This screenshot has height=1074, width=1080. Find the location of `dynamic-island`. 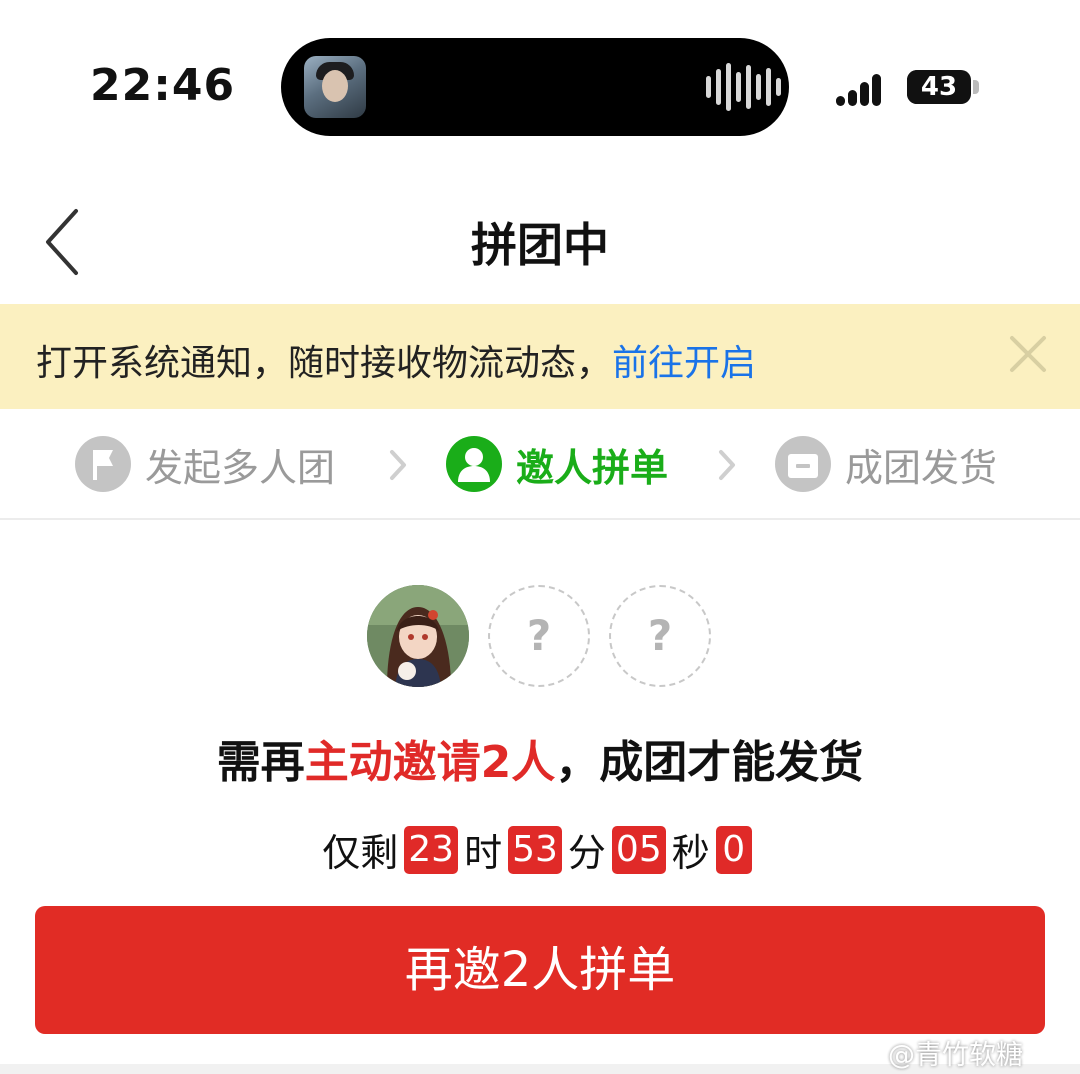

dynamic-island is located at coordinates (535, 87).